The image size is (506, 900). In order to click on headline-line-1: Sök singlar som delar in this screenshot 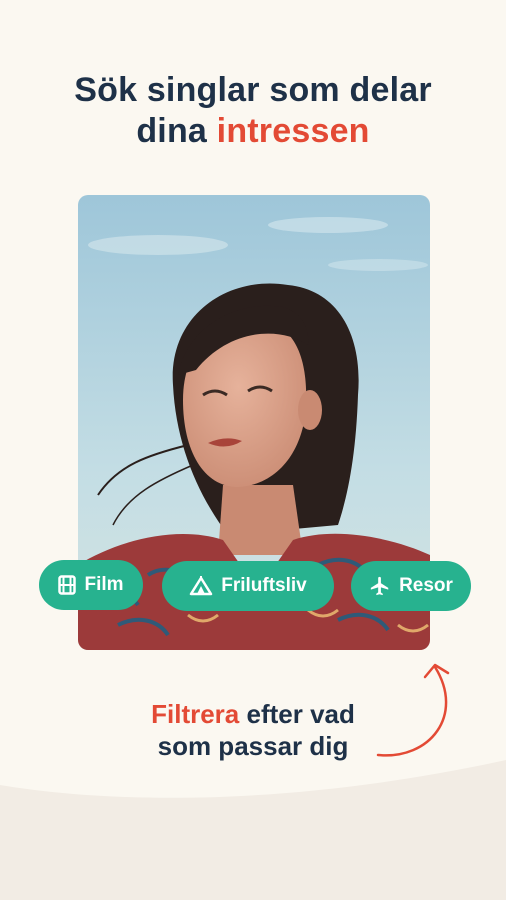, I will do `click(253, 90)`.